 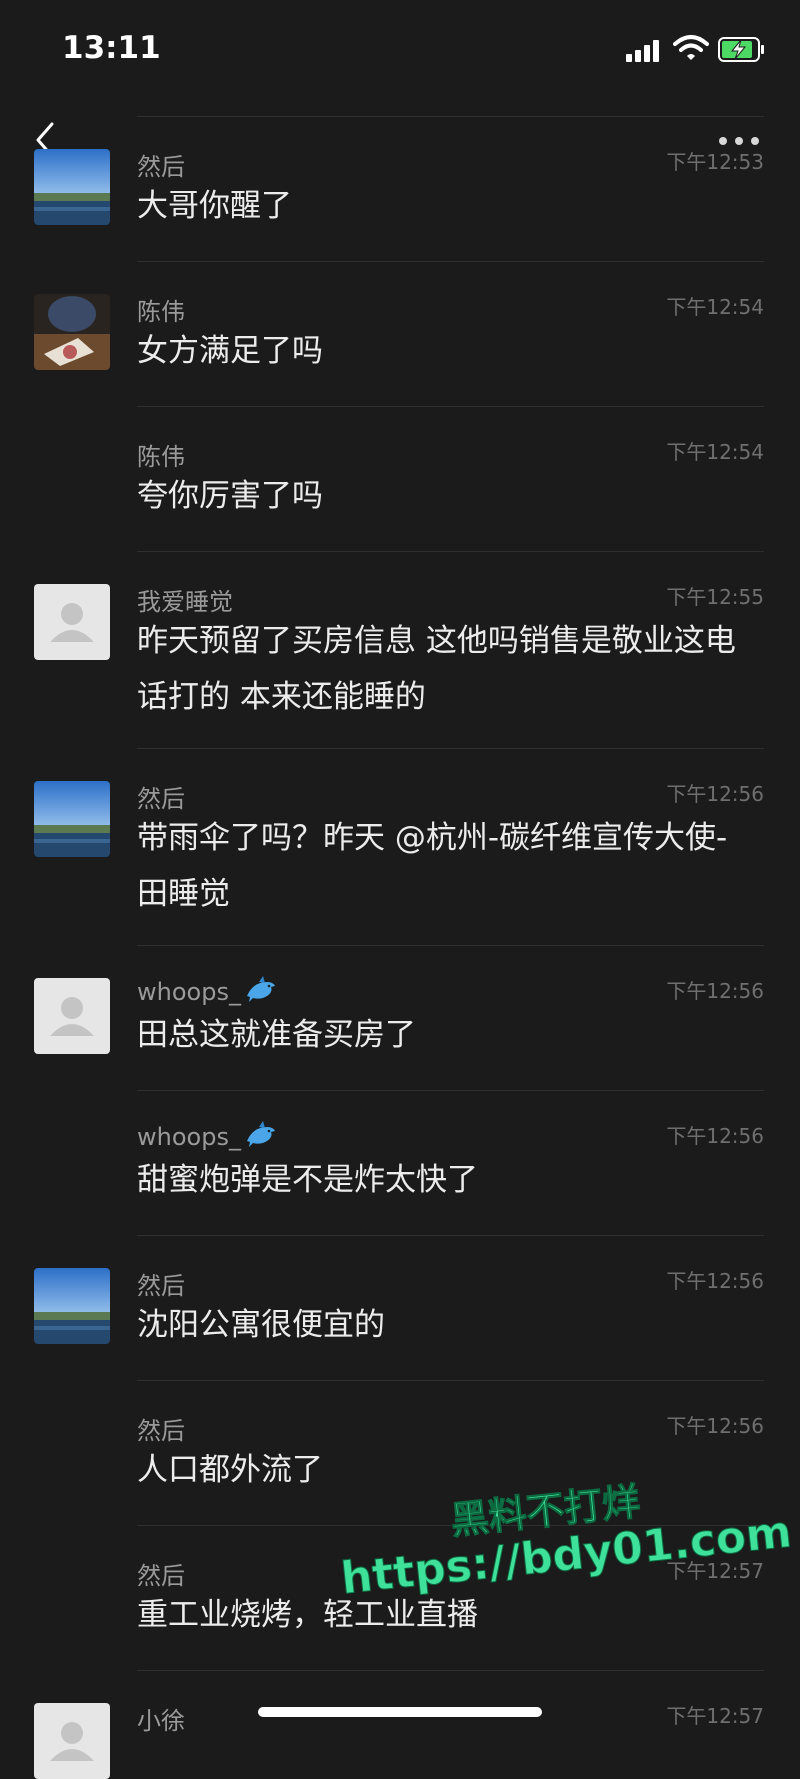 I want to click on message-text: 带雨伞了吗？昨天 @杭州-碳纤维宣传大使-田睡觉, so click(x=432, y=866).